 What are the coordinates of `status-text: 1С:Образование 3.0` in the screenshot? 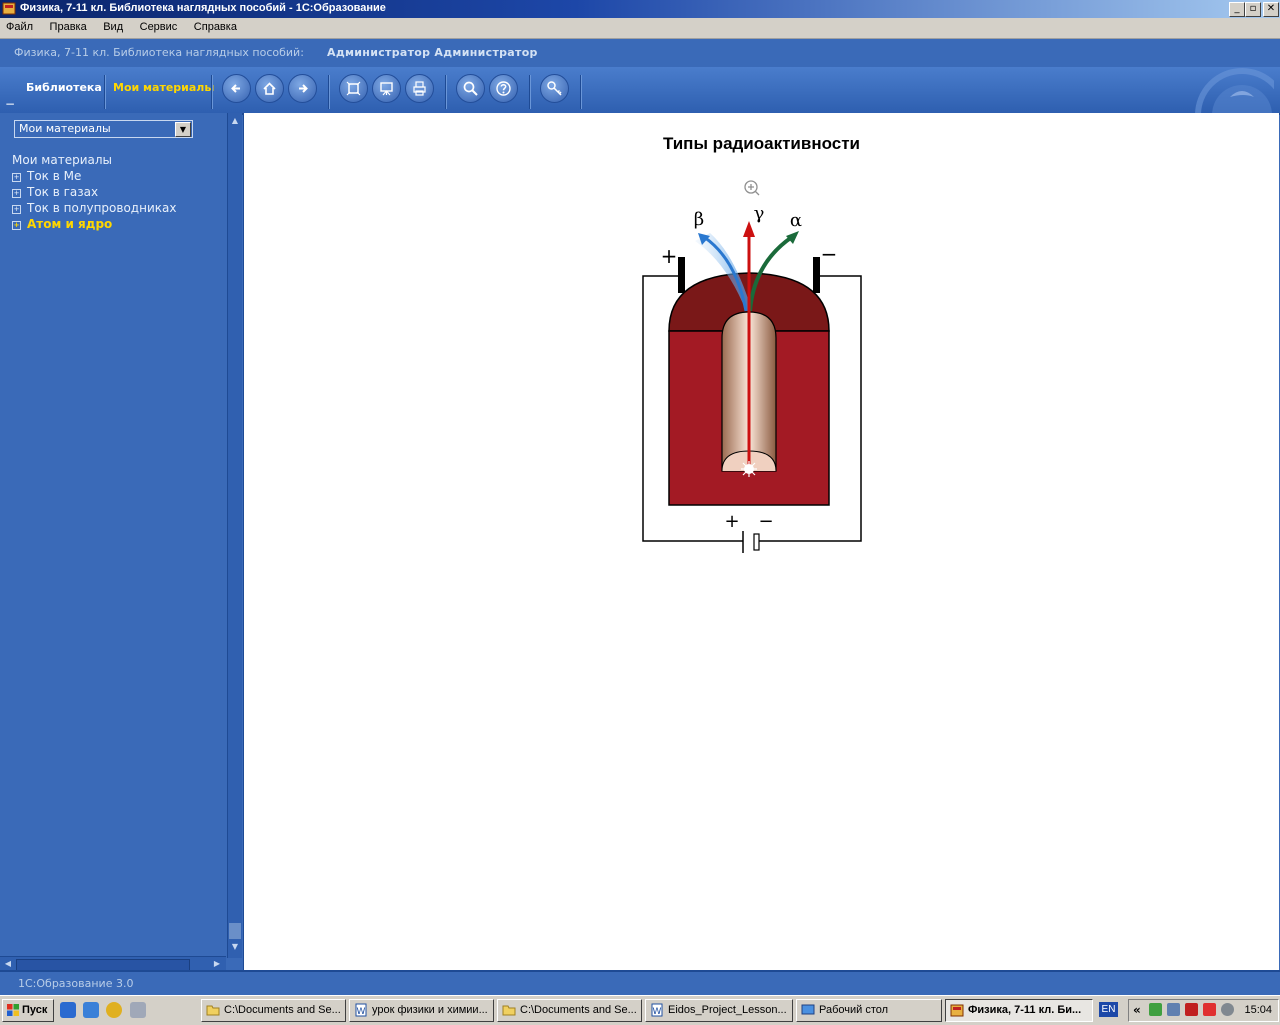 It's located at (76, 983).